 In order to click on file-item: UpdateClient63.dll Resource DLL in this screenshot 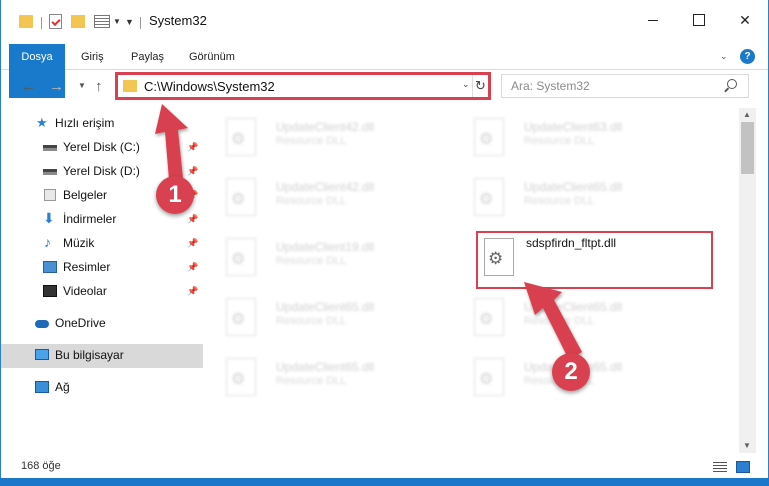, I will do `click(569, 139)`.